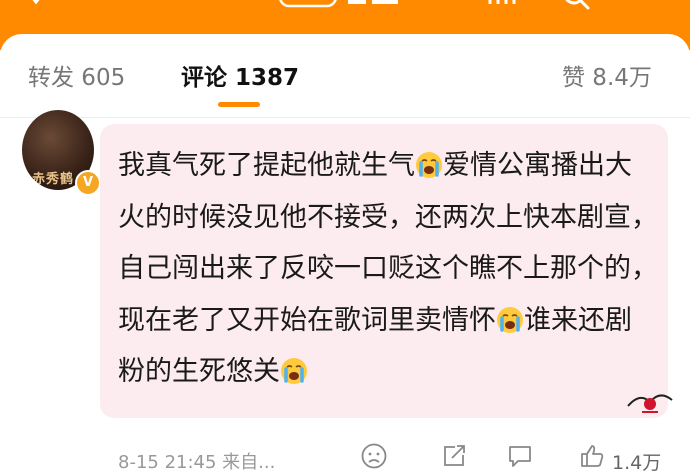 The image size is (690, 476). Describe the element at coordinates (345, 117) in the screenshot. I see `divider` at that location.